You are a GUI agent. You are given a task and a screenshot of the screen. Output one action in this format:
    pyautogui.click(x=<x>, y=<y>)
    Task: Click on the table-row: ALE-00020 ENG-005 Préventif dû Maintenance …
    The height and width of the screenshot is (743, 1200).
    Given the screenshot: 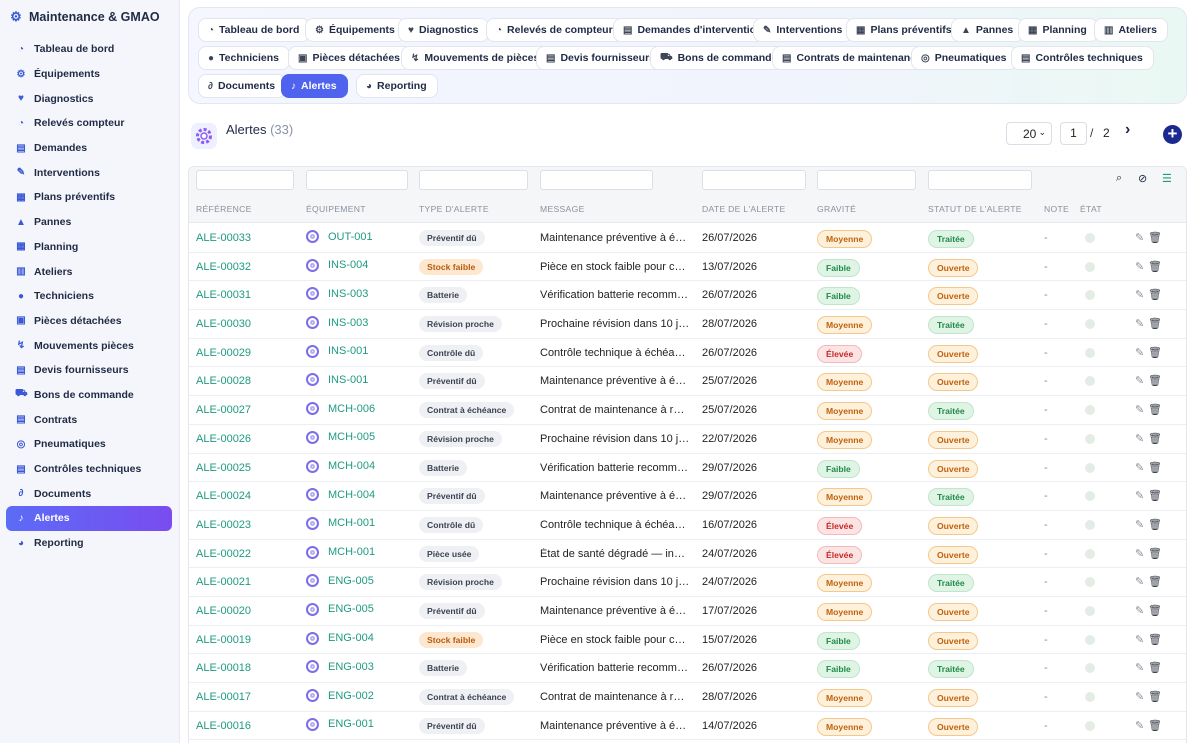 What is the action you would take?
    pyautogui.click(x=687, y=611)
    